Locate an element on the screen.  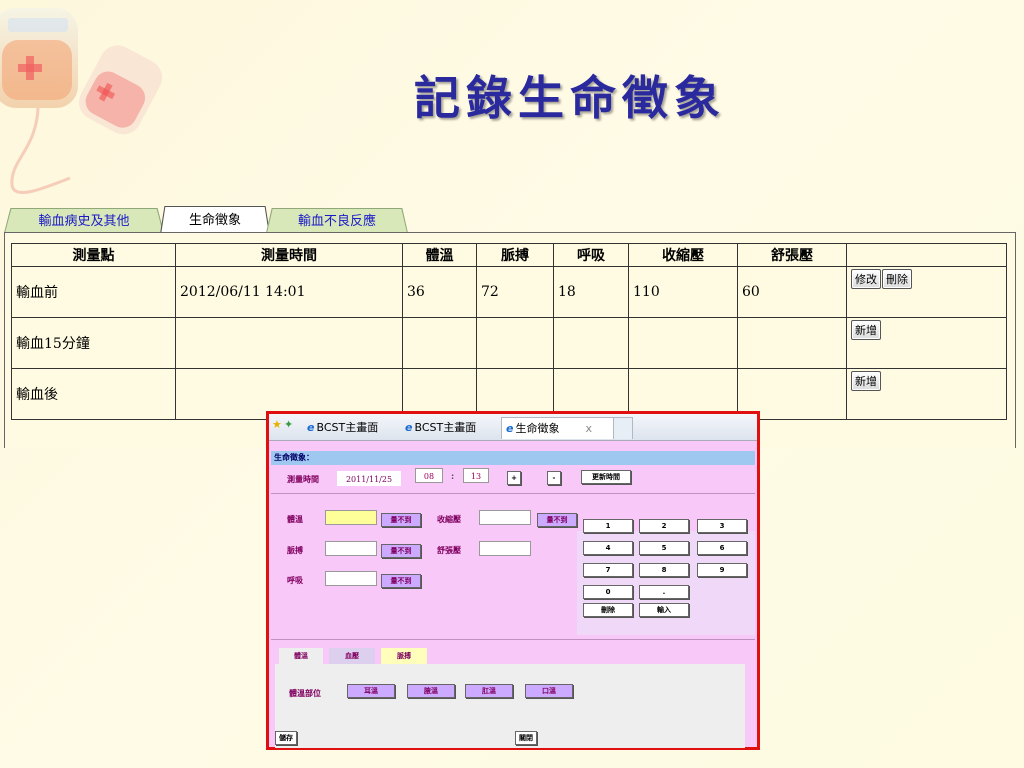
header-time: 測量時間 is located at coordinates (289, 255).